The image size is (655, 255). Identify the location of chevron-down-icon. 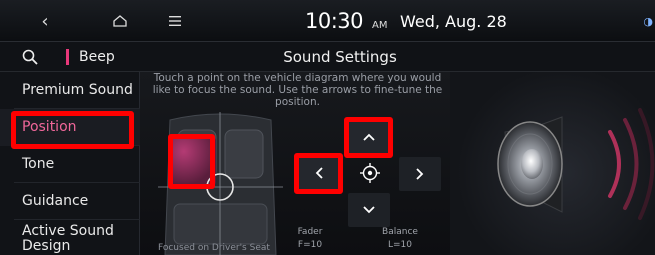
(369, 210).